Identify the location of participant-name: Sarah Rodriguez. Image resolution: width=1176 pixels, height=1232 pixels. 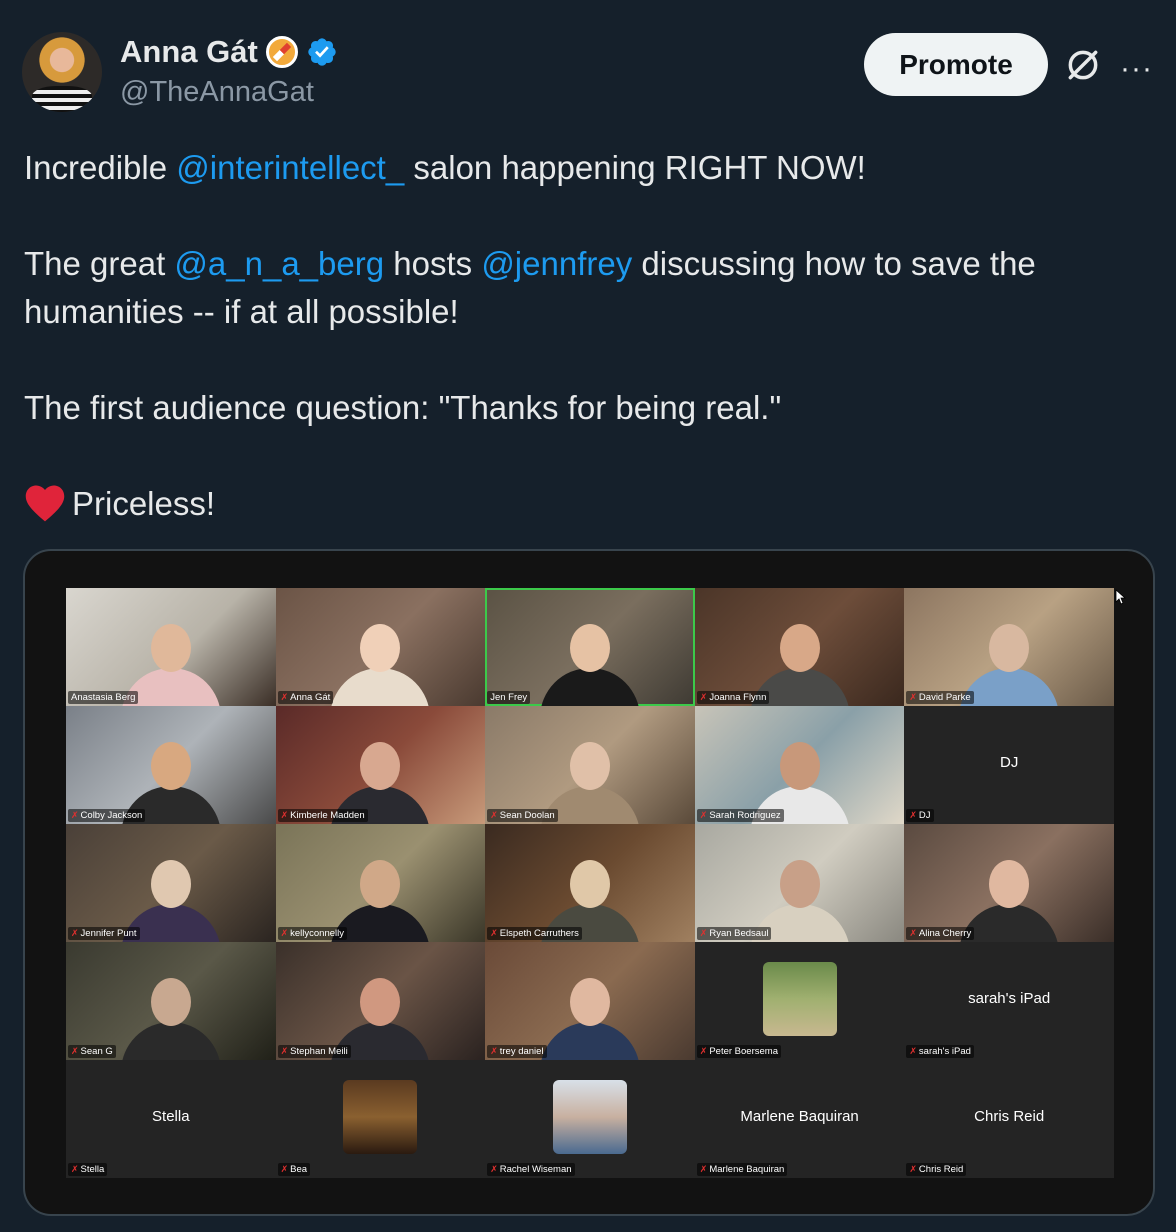
(745, 815).